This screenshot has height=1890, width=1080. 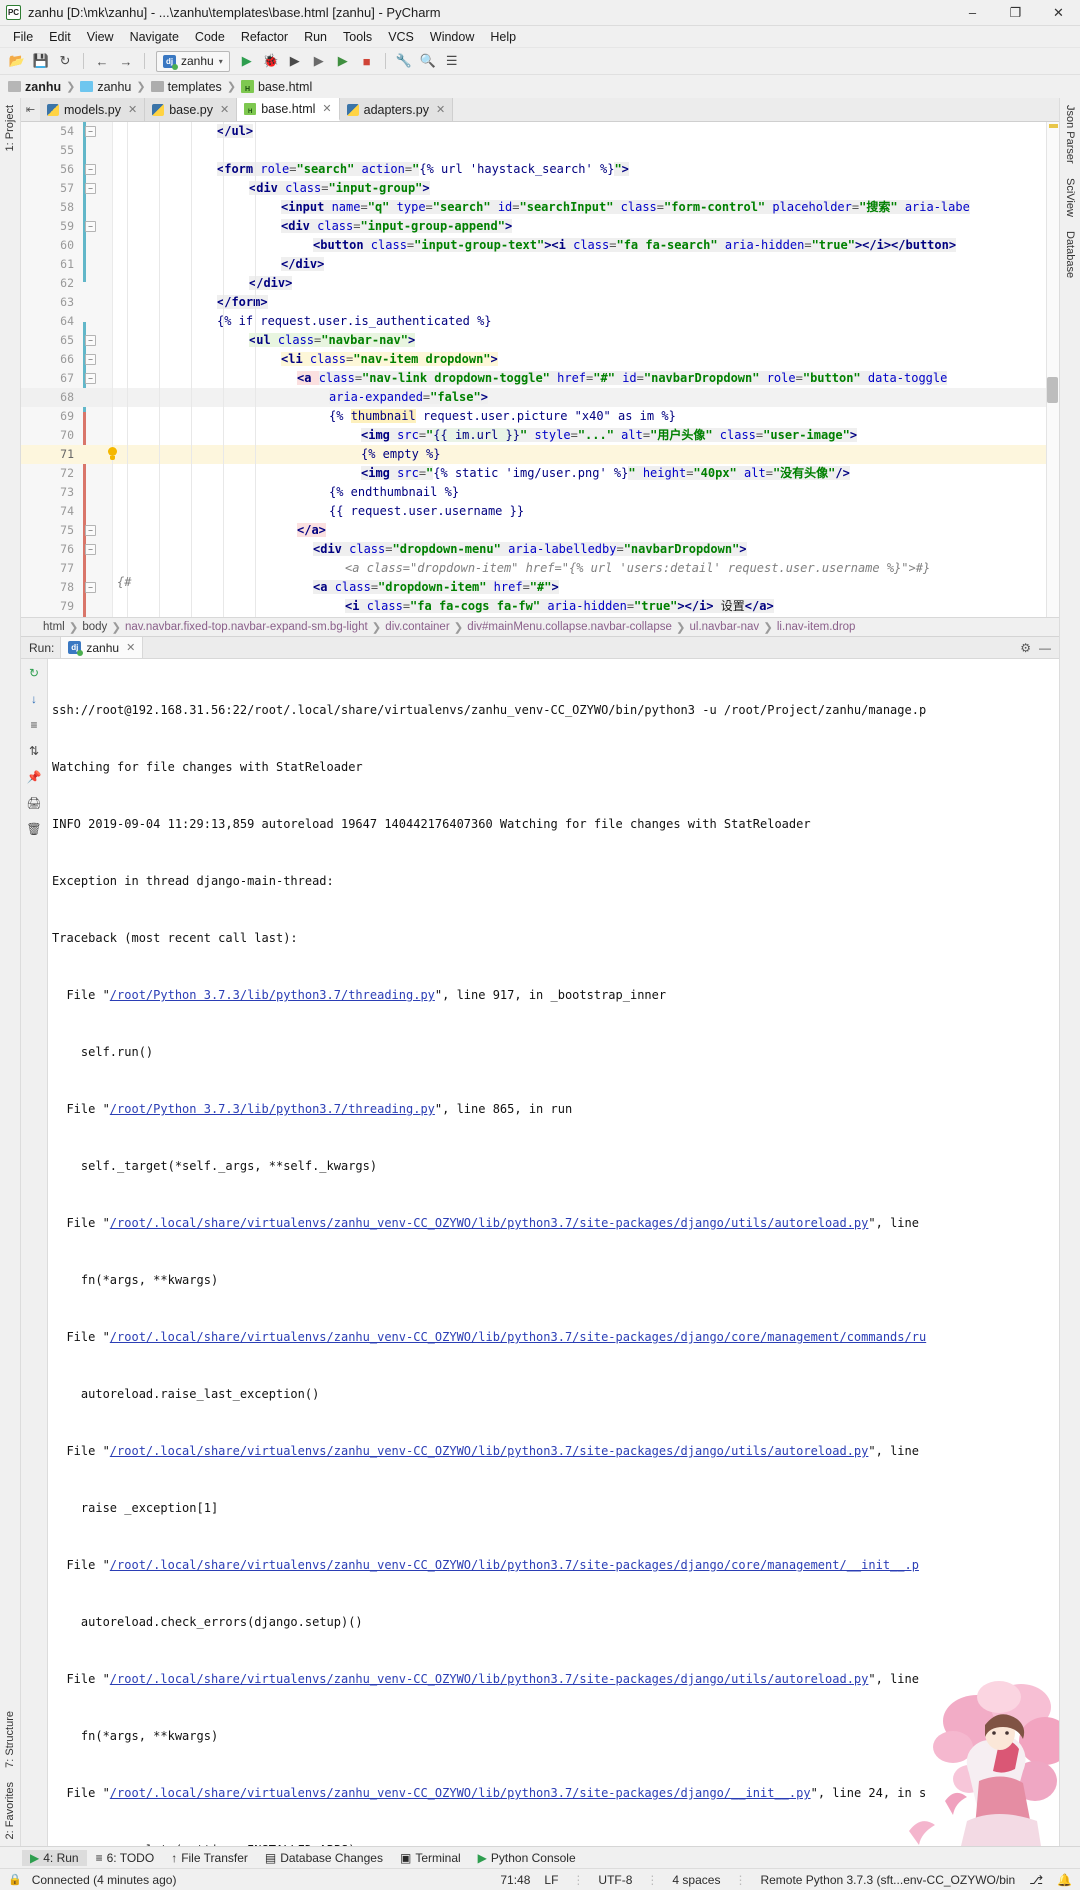 I want to click on tool-button-file-transfer: ↑ File Transfer, so click(x=209, y=1858).